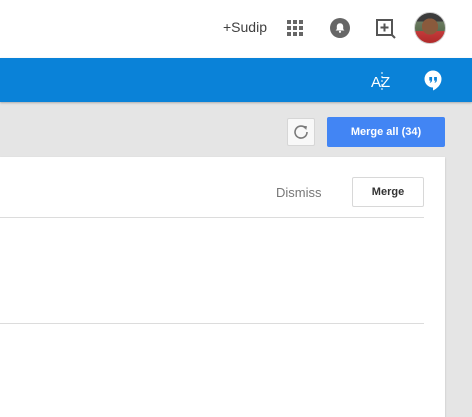 The width and height of the screenshot is (472, 417). I want to click on merge-all-button: Merge all (34), so click(386, 132).